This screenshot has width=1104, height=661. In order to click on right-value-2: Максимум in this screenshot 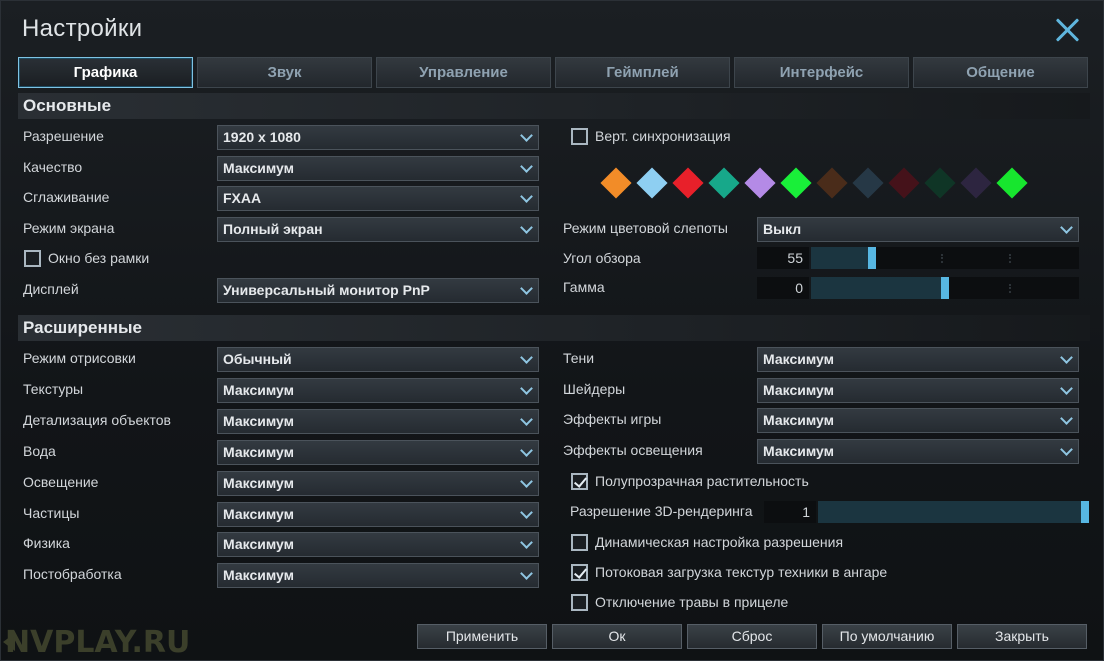, I will do `click(798, 420)`.